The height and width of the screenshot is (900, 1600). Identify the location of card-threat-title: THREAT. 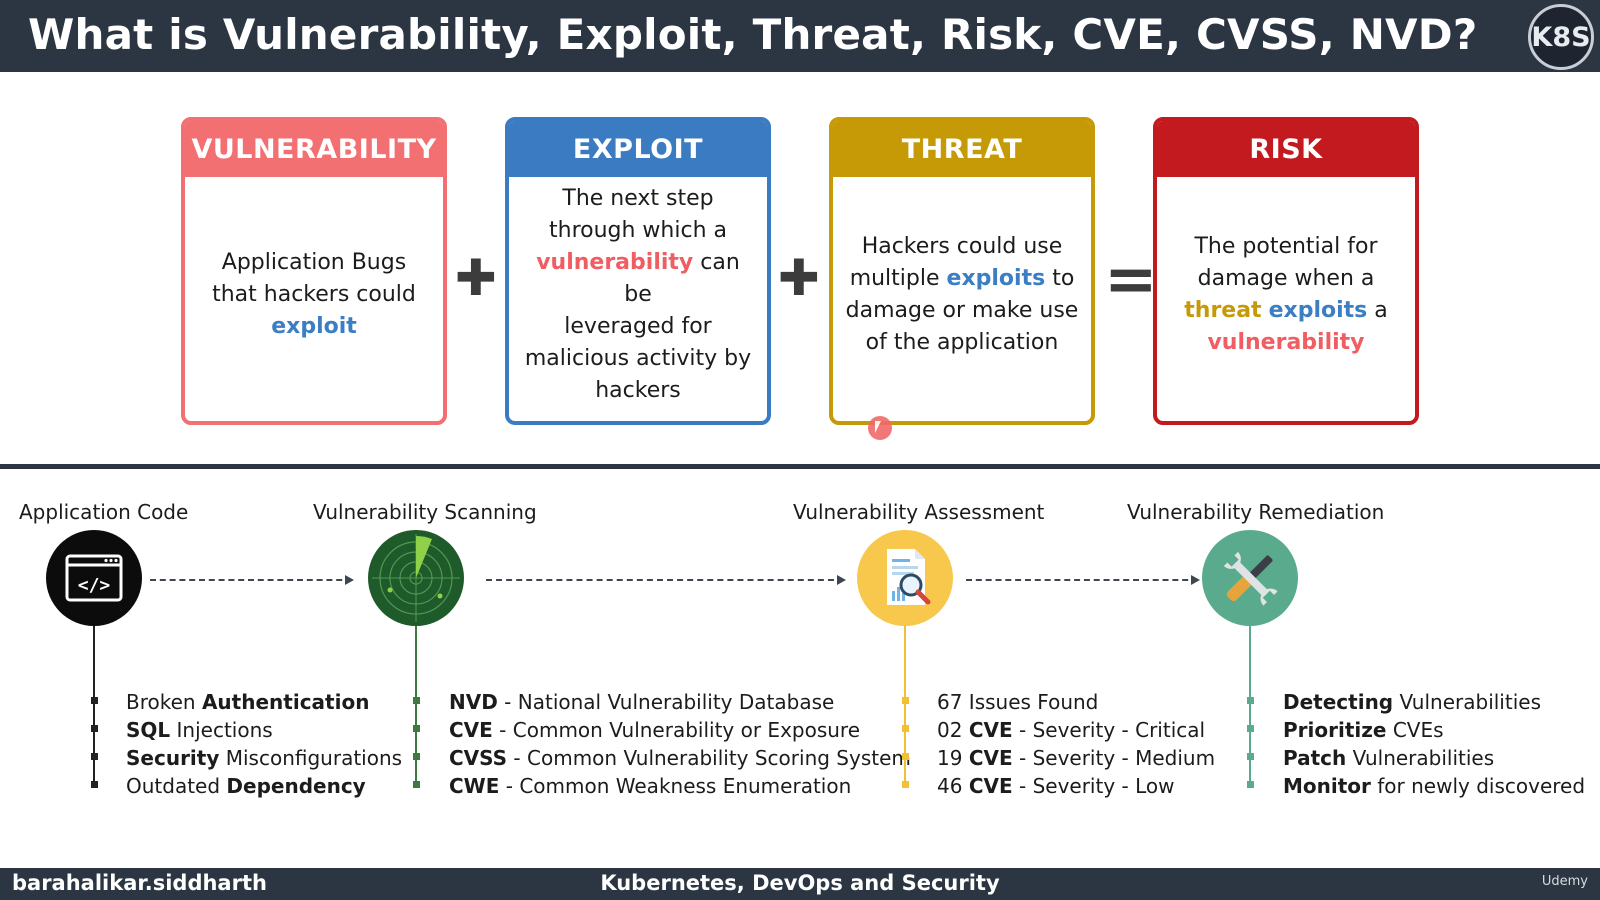
(962, 149).